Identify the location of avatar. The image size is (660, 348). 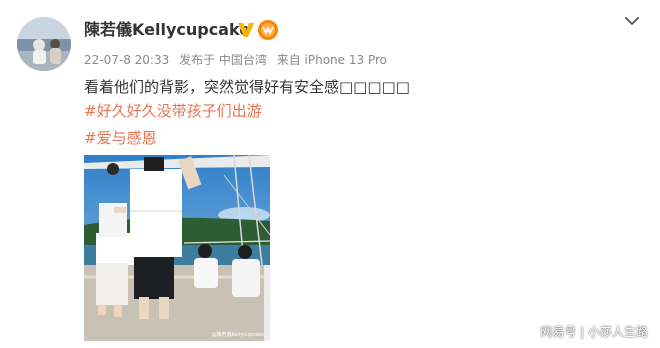
(44, 44).